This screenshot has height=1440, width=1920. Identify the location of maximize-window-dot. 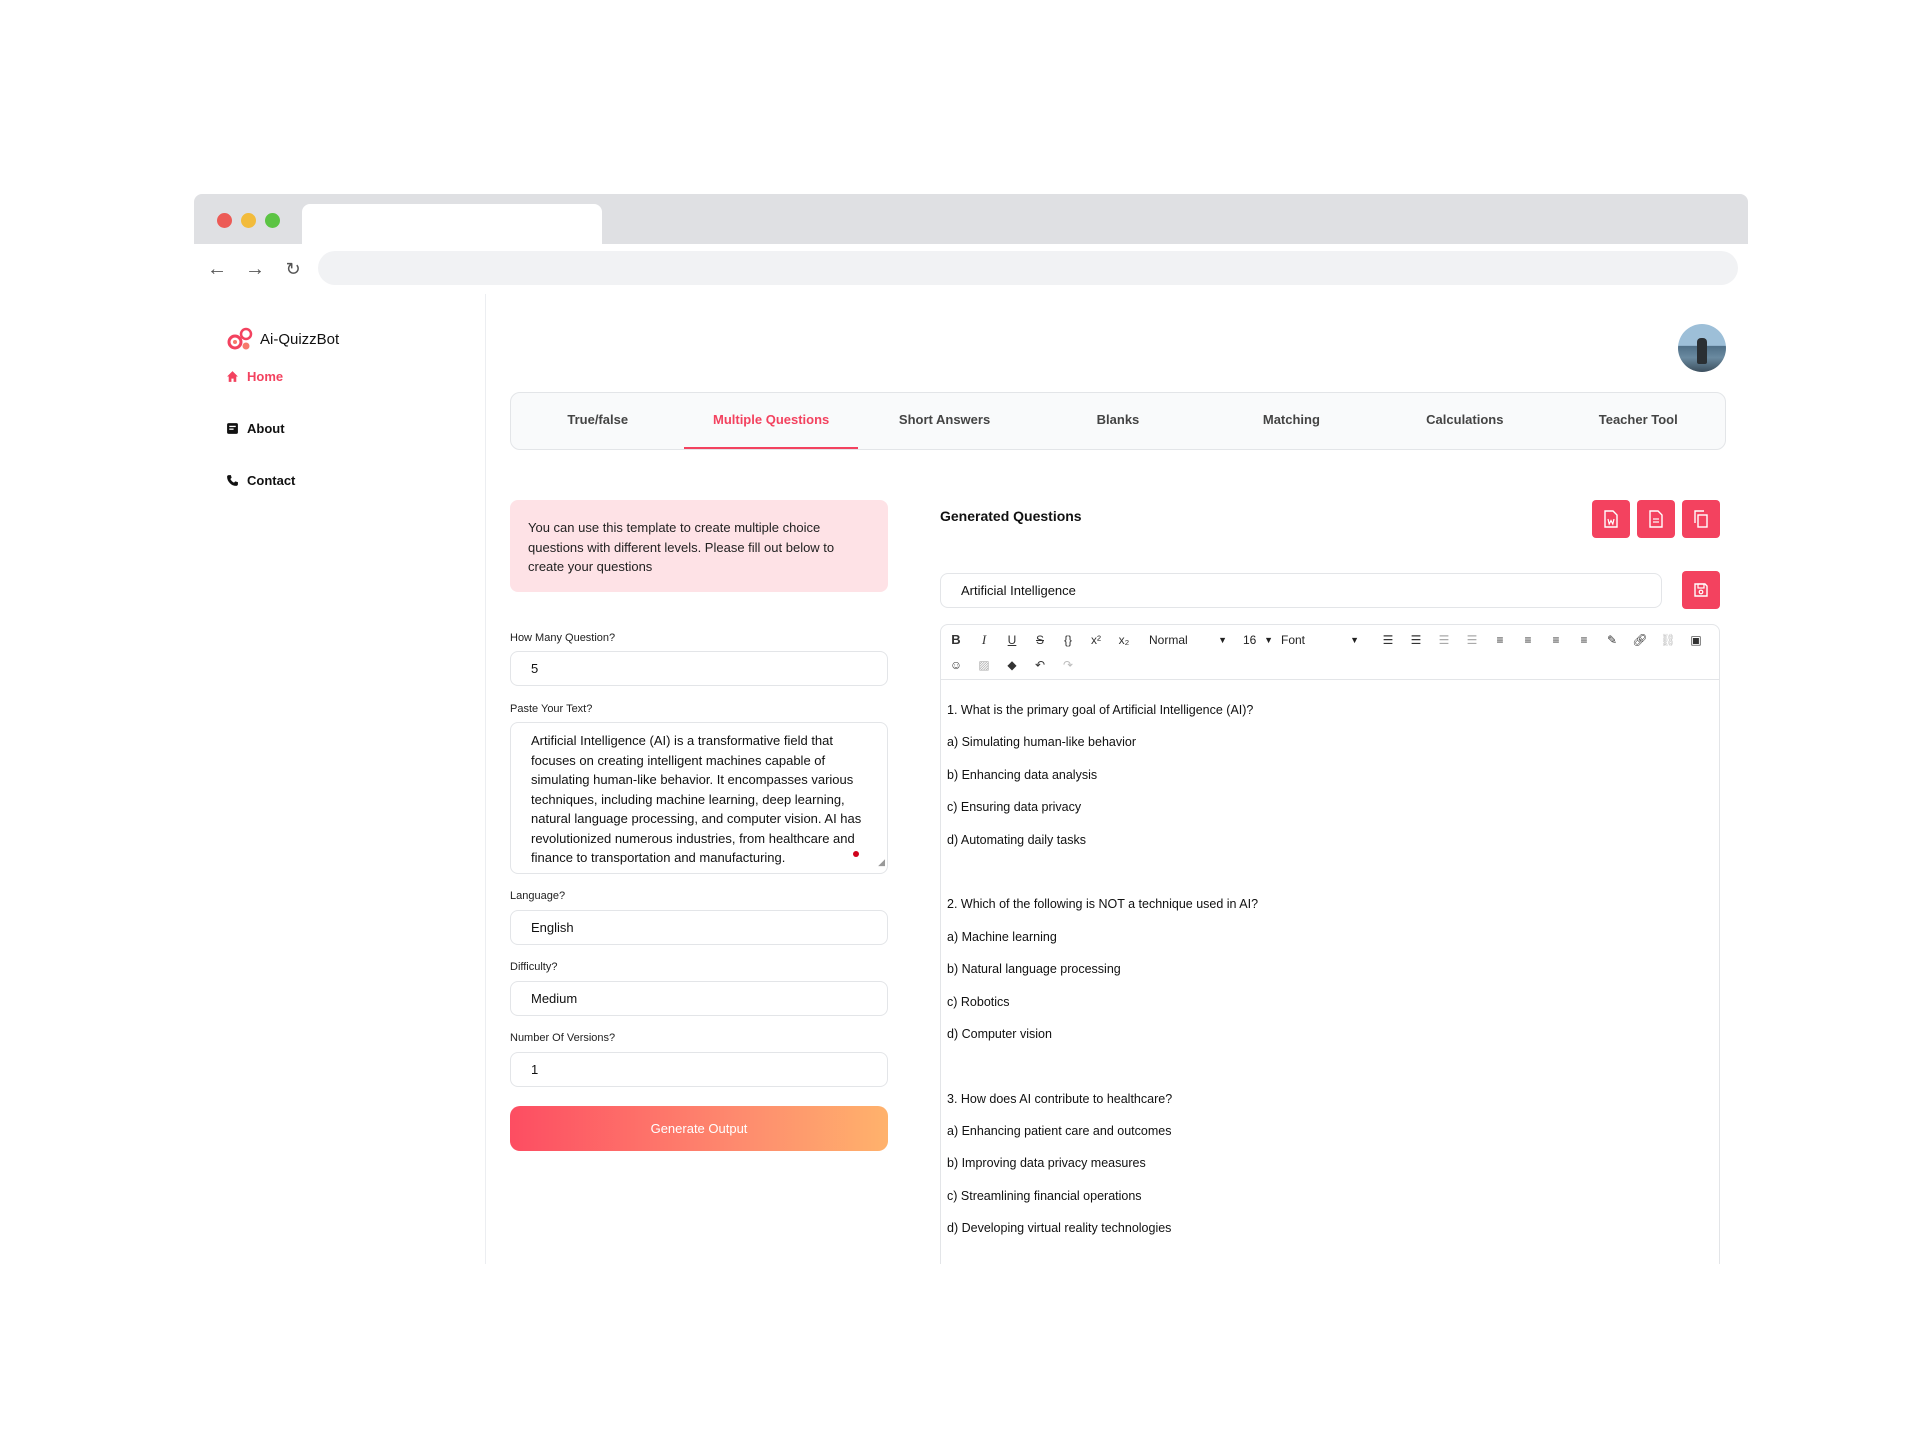
(272, 220).